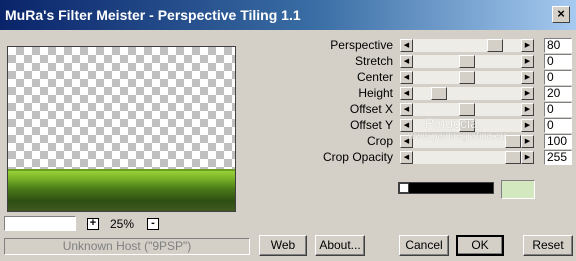  Describe the element at coordinates (373, 61) in the screenshot. I see `control-label: Stretch` at that location.